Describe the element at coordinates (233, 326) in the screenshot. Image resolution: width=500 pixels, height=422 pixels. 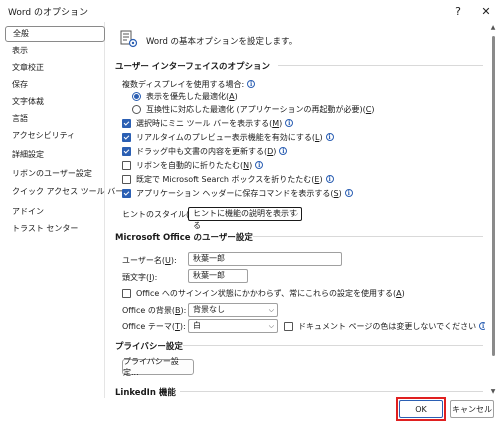
I see `office-theme-select: 白 ⌵` at that location.